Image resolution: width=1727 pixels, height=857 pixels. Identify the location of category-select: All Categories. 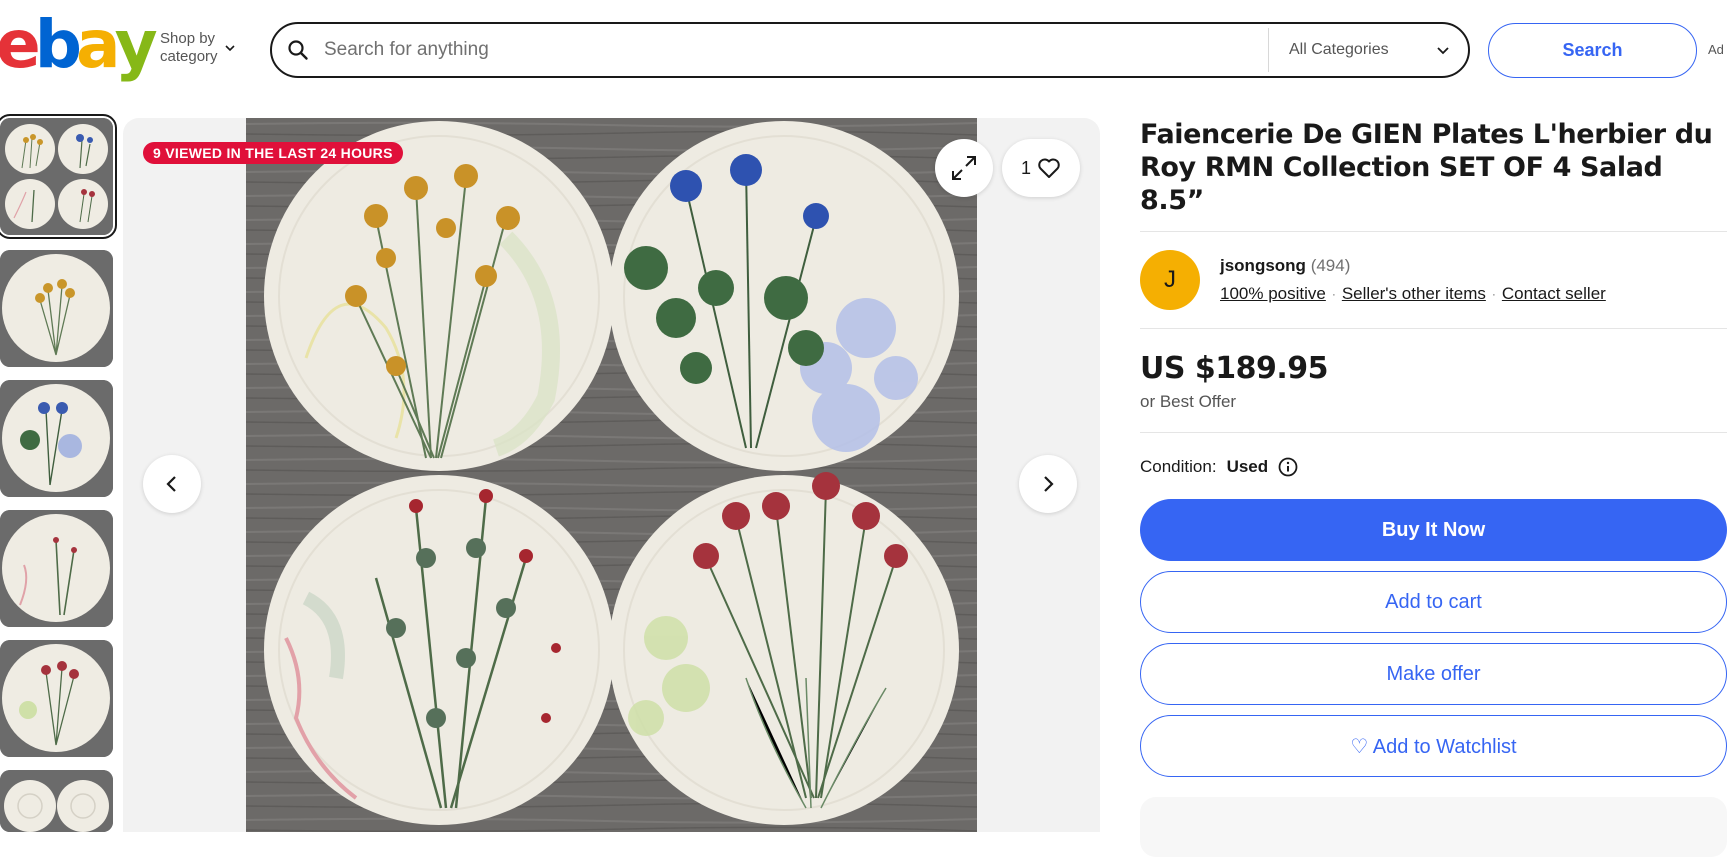
(1368, 50).